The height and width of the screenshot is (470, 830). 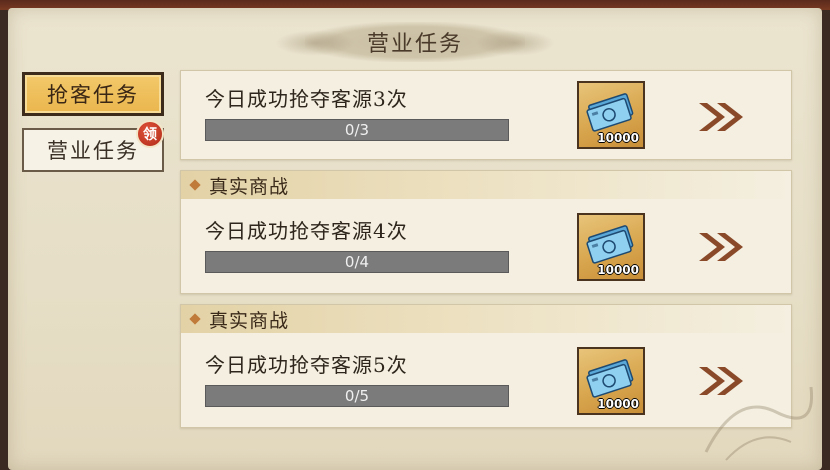 I want to click on ink-swirl-decoration, so click(x=759, y=423).